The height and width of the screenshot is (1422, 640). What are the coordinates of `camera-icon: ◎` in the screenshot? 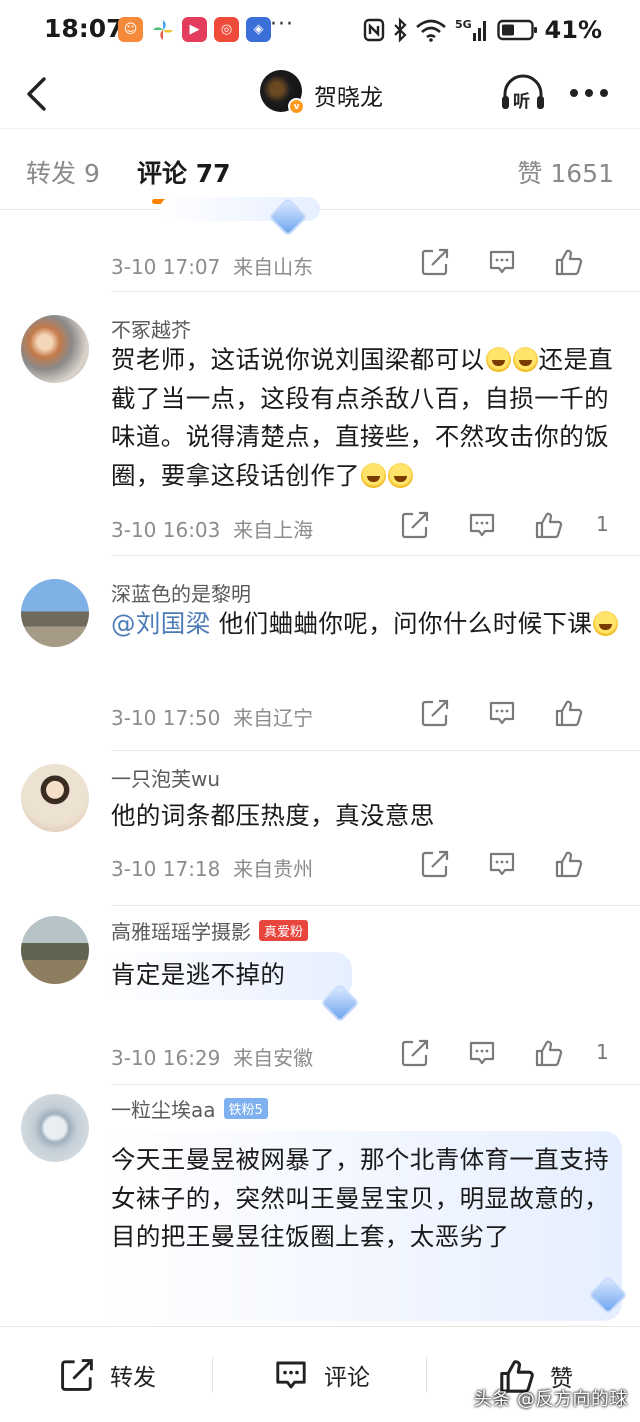 It's located at (226, 29).